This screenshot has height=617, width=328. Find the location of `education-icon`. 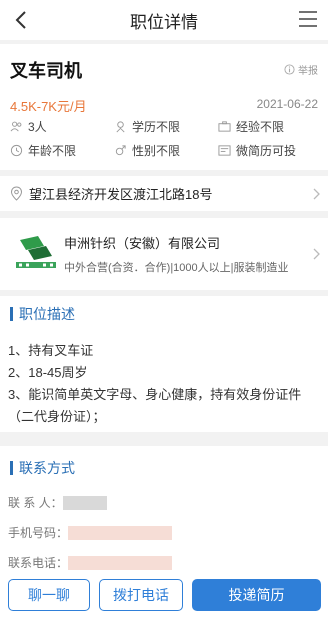

education-icon is located at coordinates (120, 127).